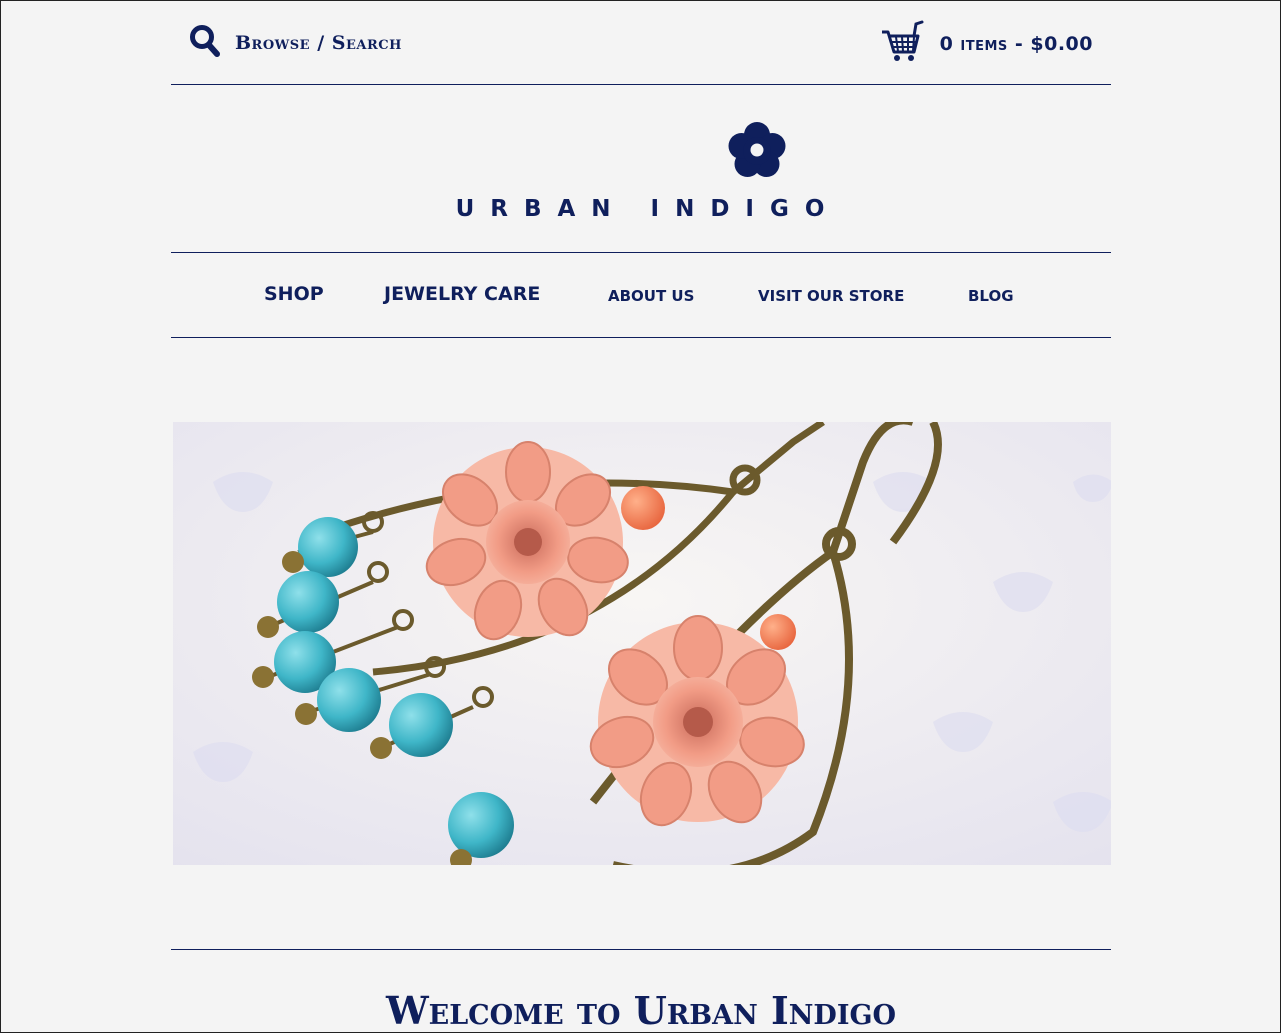  What do you see at coordinates (1016, 44) in the screenshot?
I see `cart-summary: 0 items - $0.00` at bounding box center [1016, 44].